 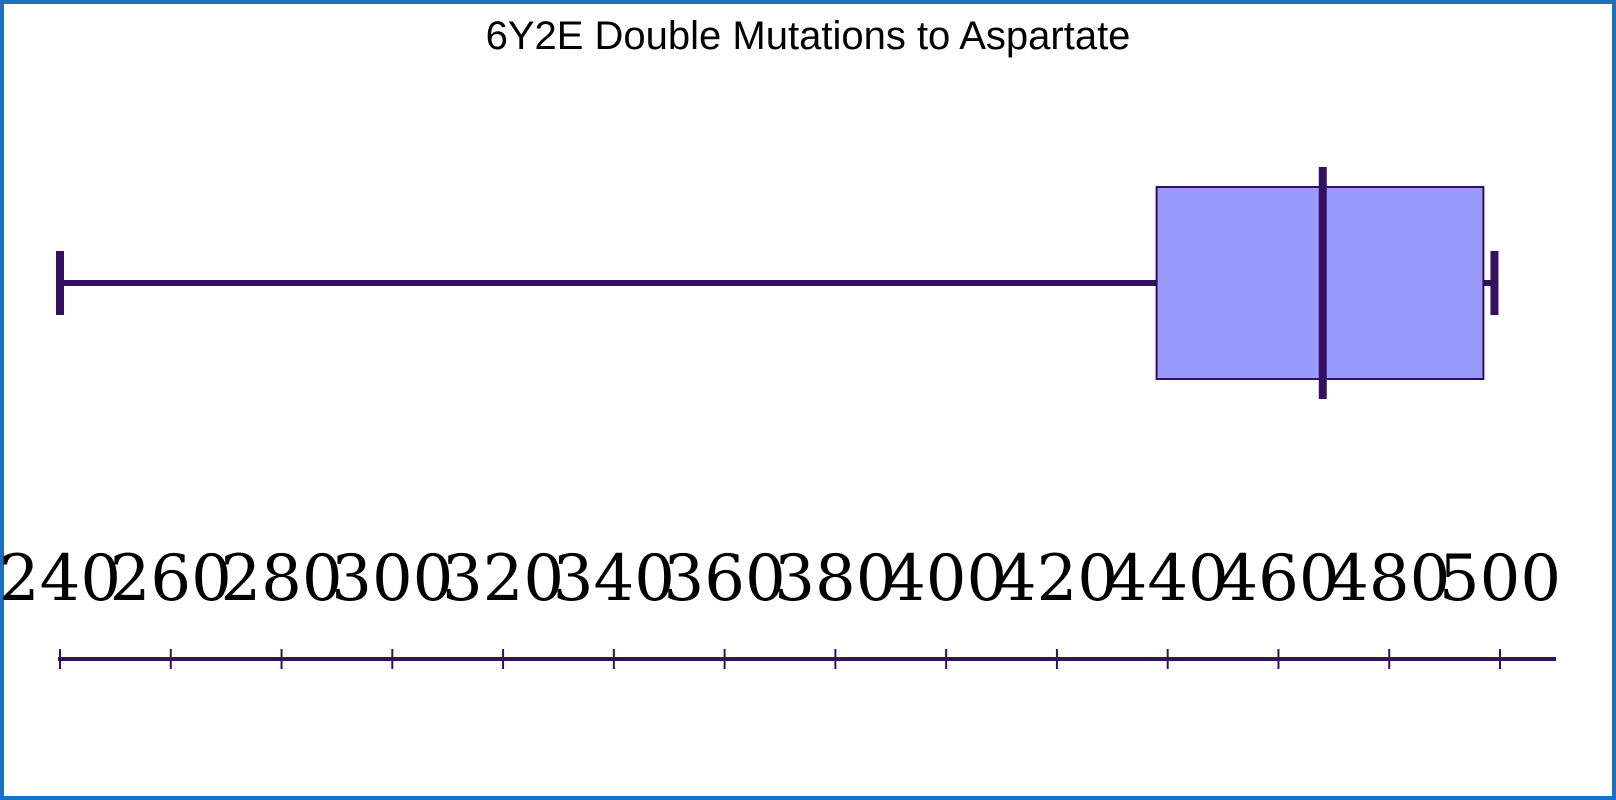 What do you see at coordinates (1500, 579) in the screenshot?
I see `x-tick-label: 500` at bounding box center [1500, 579].